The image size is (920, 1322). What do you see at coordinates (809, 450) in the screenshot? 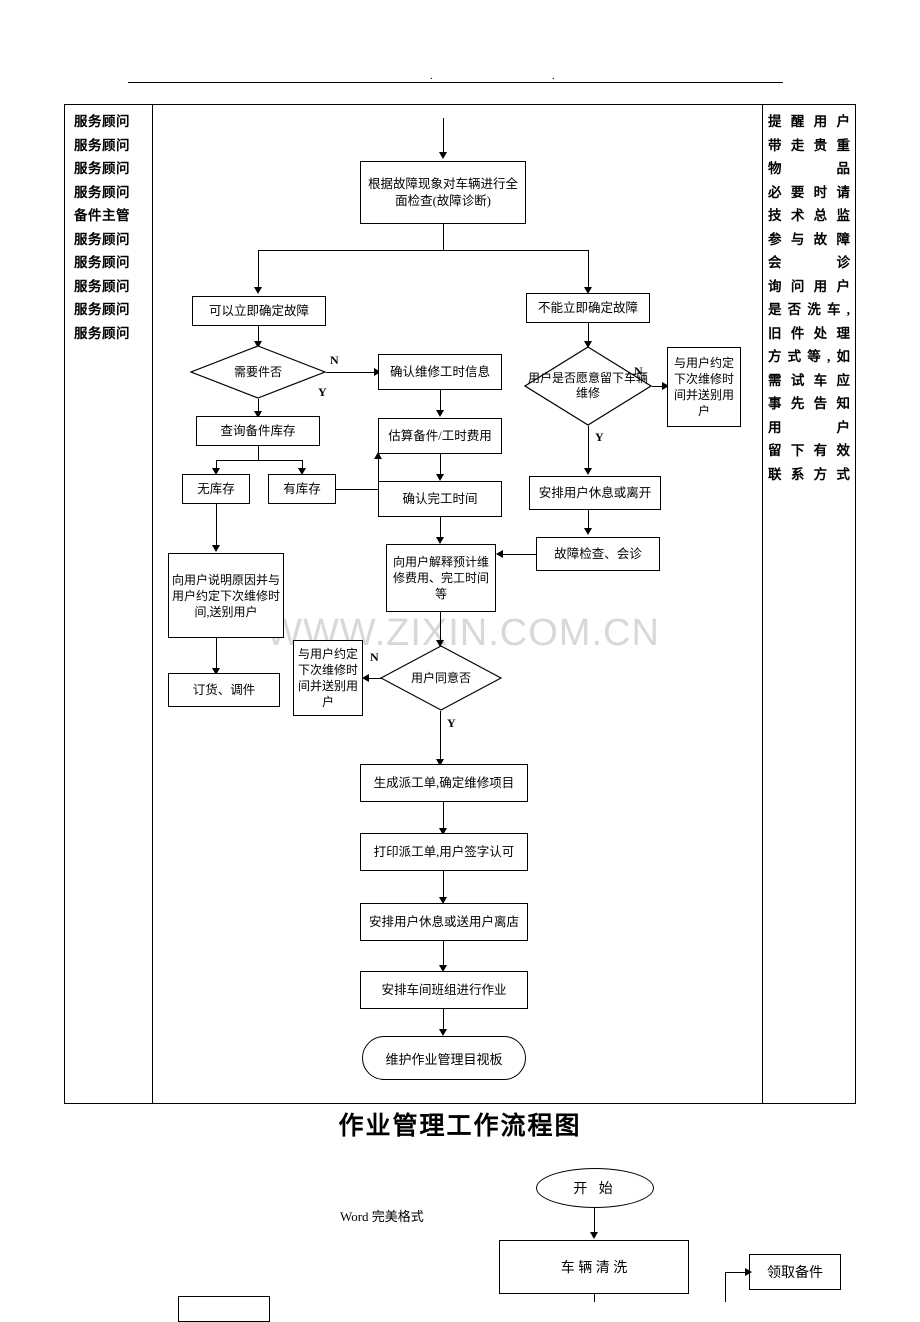
I see `note-line: 留下有效` at bounding box center [809, 450].